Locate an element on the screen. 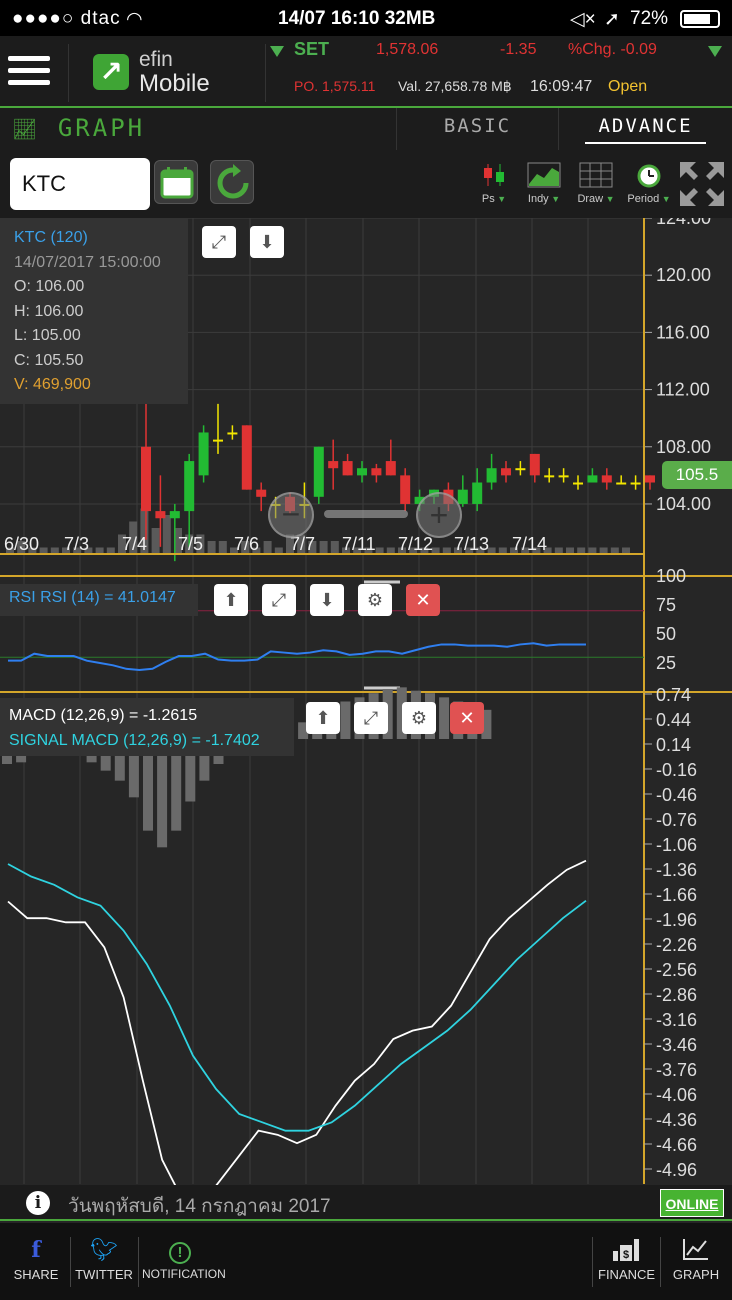 The width and height of the screenshot is (732, 1300). macd-tick-label: -3.76 is located at coordinates (676, 1070).